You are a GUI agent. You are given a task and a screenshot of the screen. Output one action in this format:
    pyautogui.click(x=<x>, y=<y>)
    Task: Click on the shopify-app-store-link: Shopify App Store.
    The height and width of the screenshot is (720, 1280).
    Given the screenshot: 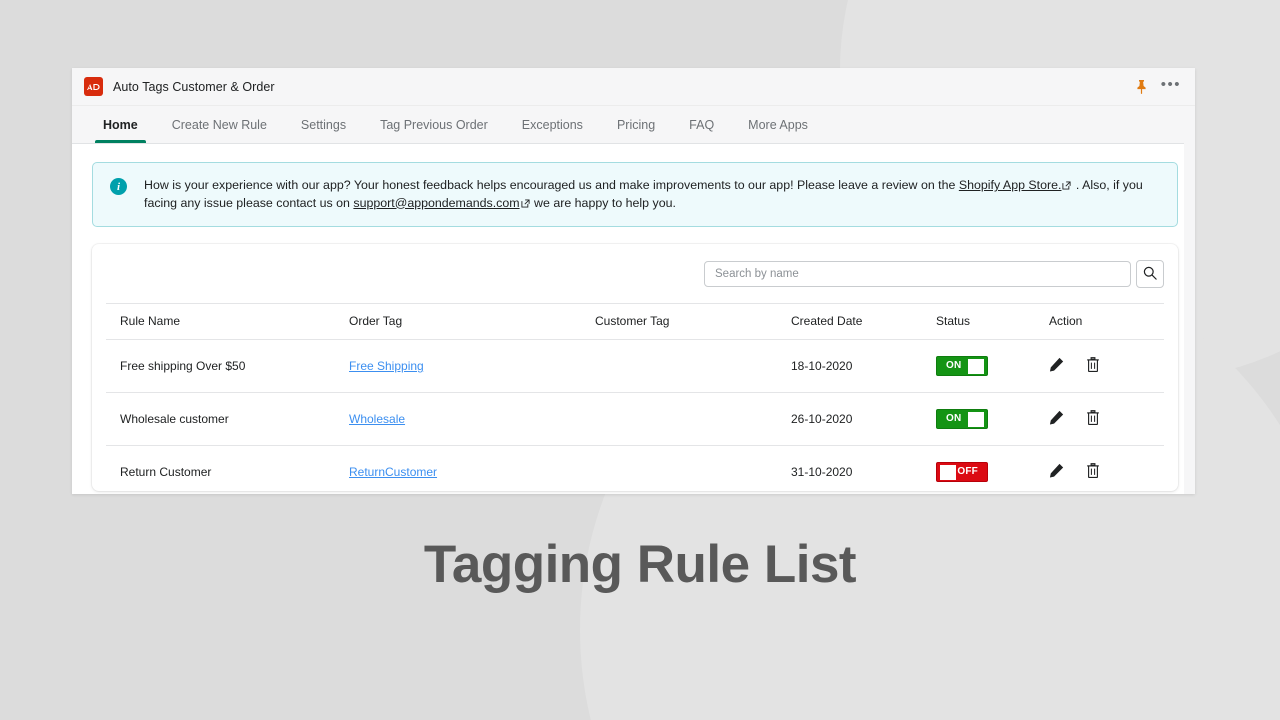 What is the action you would take?
    pyautogui.click(x=1010, y=185)
    